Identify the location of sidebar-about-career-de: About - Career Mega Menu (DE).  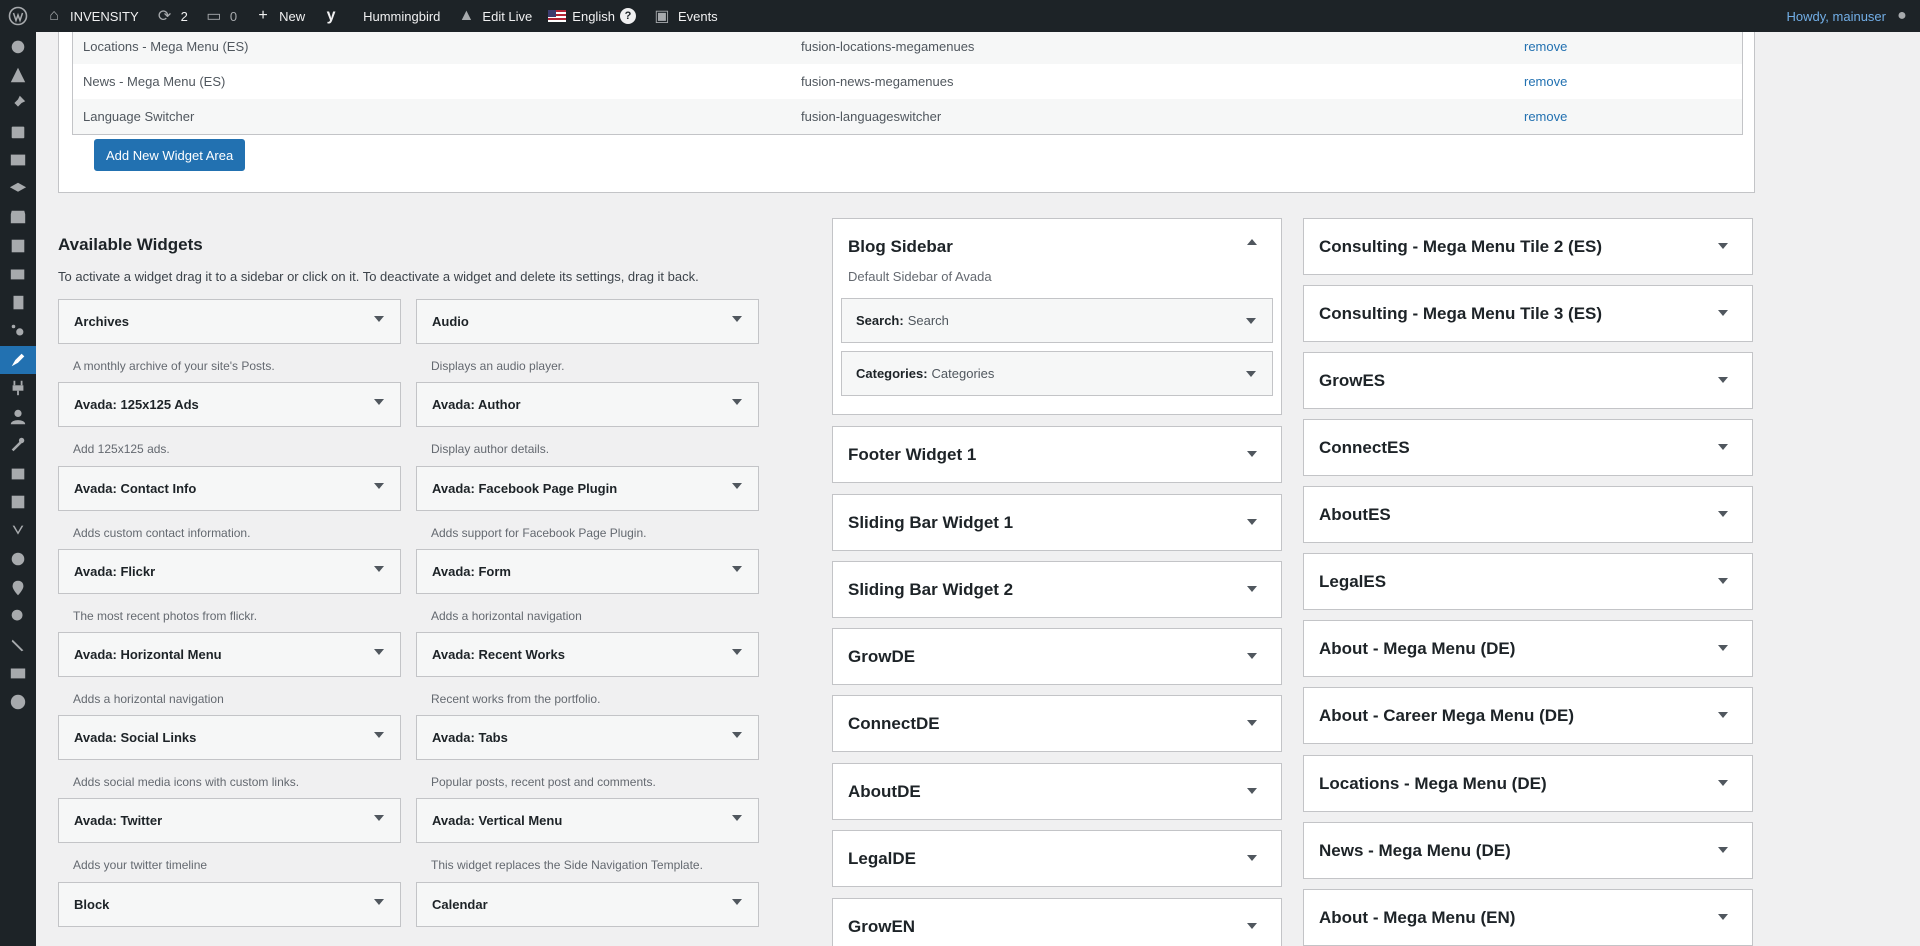
(1528, 715).